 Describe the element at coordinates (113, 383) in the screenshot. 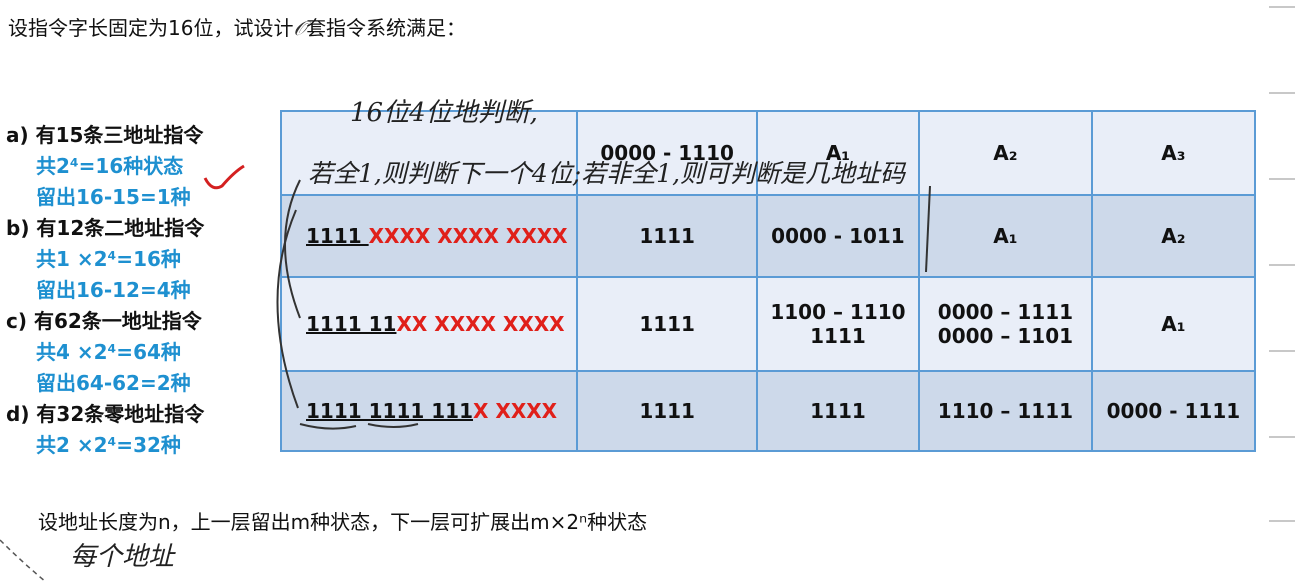

I see `requirement-note: 留出64-62=2种` at that location.